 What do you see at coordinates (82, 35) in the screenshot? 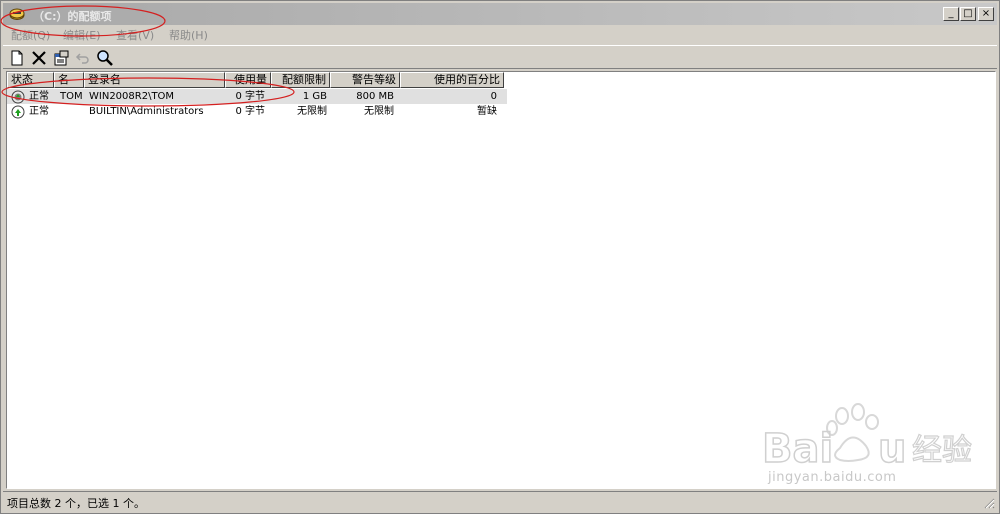
I see `menu-edit: 编辑(E)` at bounding box center [82, 35].